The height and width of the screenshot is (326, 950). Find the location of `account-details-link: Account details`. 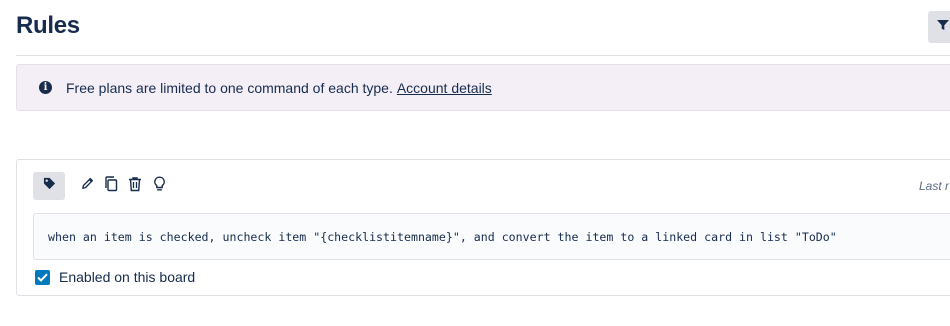

account-details-link: Account details is located at coordinates (444, 88).